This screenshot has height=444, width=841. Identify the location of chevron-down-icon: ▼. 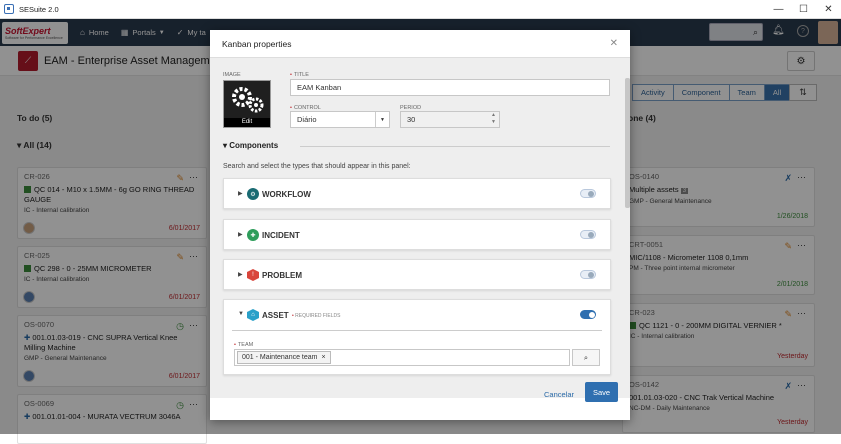
(382, 119).